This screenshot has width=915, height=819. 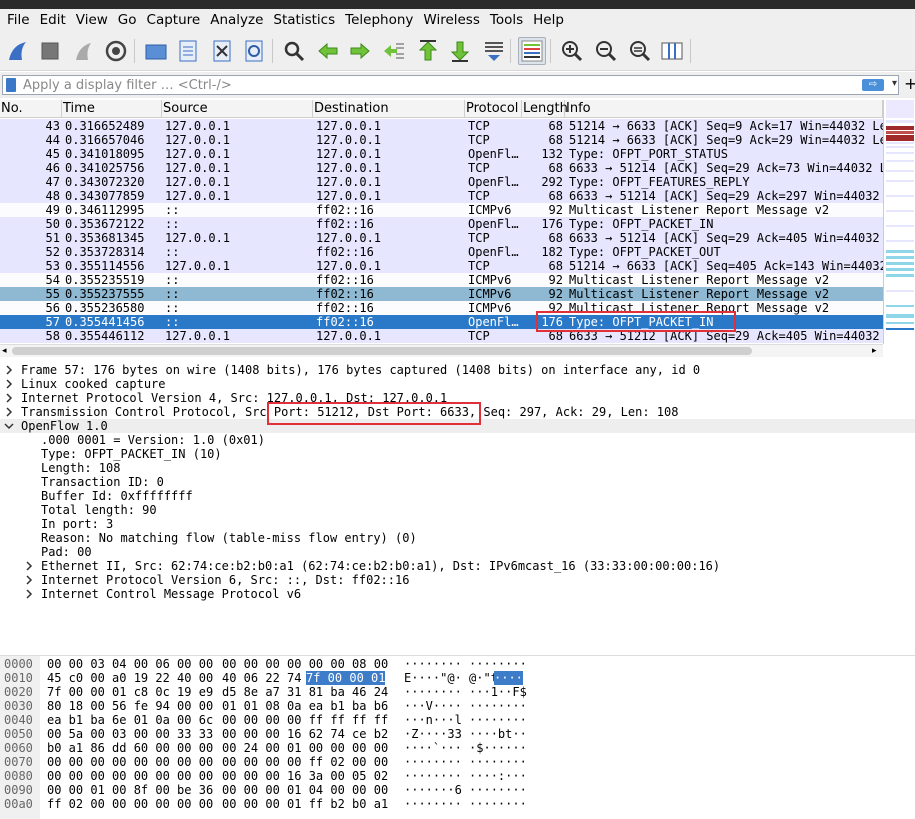 I want to click on column-header-destination: Destination, so click(x=389, y=109).